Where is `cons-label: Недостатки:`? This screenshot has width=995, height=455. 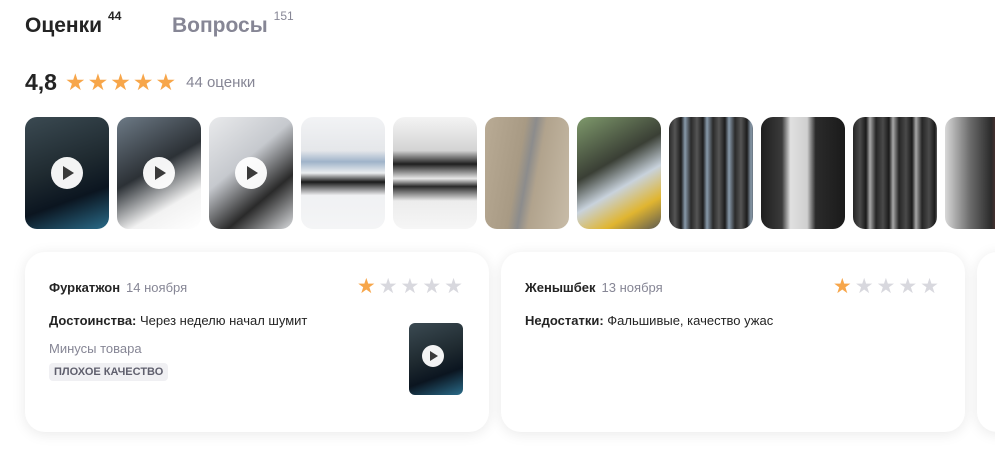 cons-label: Недостатки: is located at coordinates (564, 320).